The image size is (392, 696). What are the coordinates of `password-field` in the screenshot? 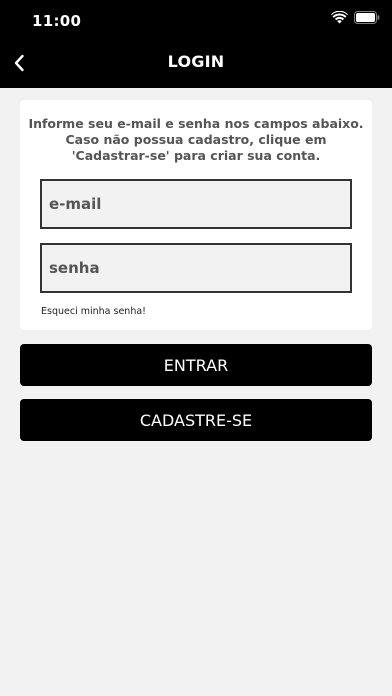 It's located at (196, 268).